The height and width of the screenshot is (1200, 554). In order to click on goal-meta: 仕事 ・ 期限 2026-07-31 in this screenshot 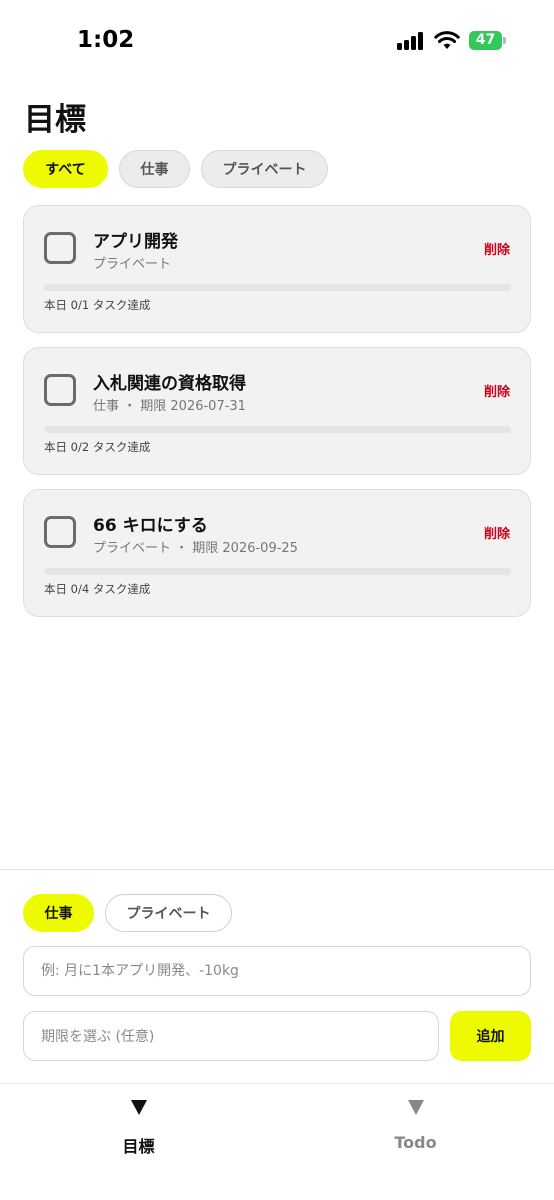, I will do `click(169, 406)`.